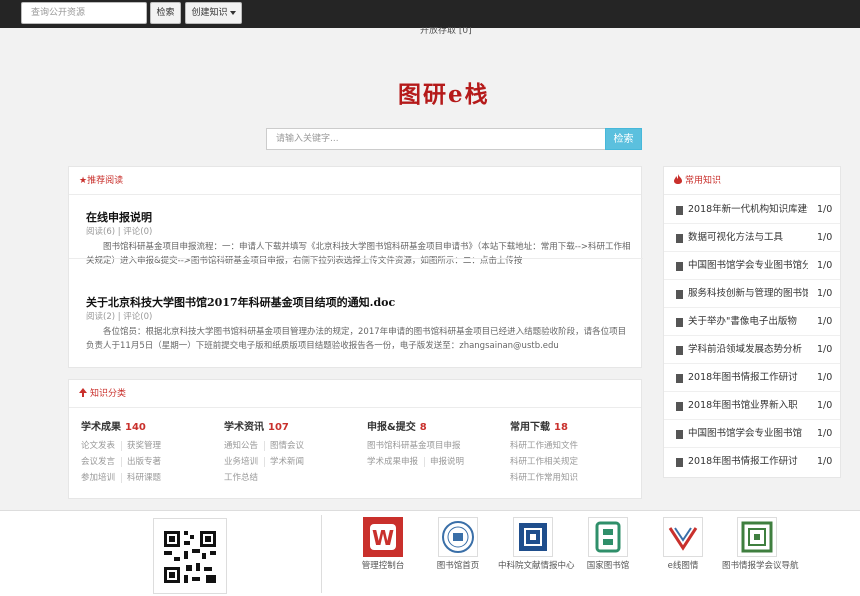 The height and width of the screenshot is (596, 860). I want to click on category-group-apply-submit: 申报&提交 8 图书馆科研基金项目申报 学术成果申报 申报说明, so click(437, 445).